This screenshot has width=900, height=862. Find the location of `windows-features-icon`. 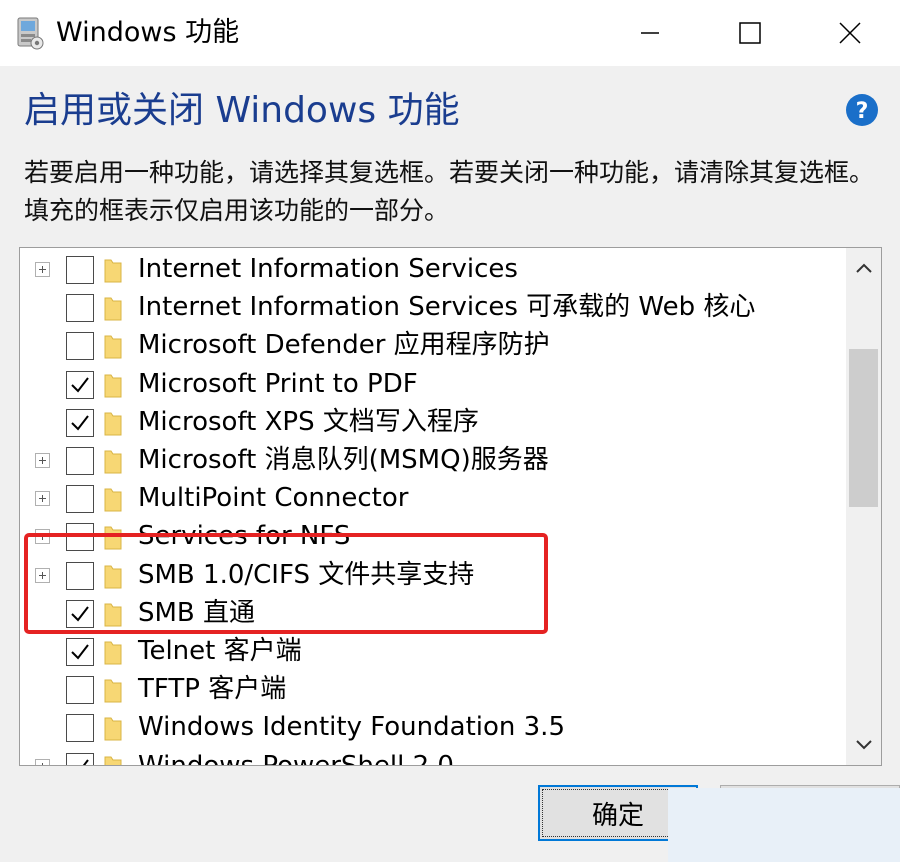

windows-features-icon is located at coordinates (29, 33).